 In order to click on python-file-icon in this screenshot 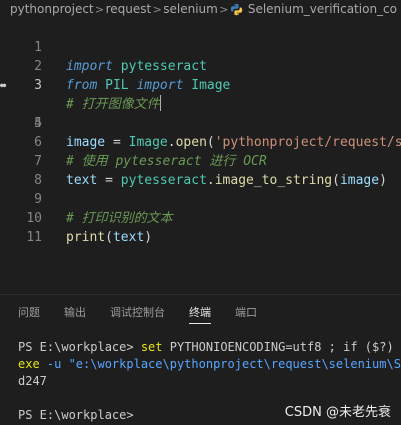, I will do `click(236, 9)`.